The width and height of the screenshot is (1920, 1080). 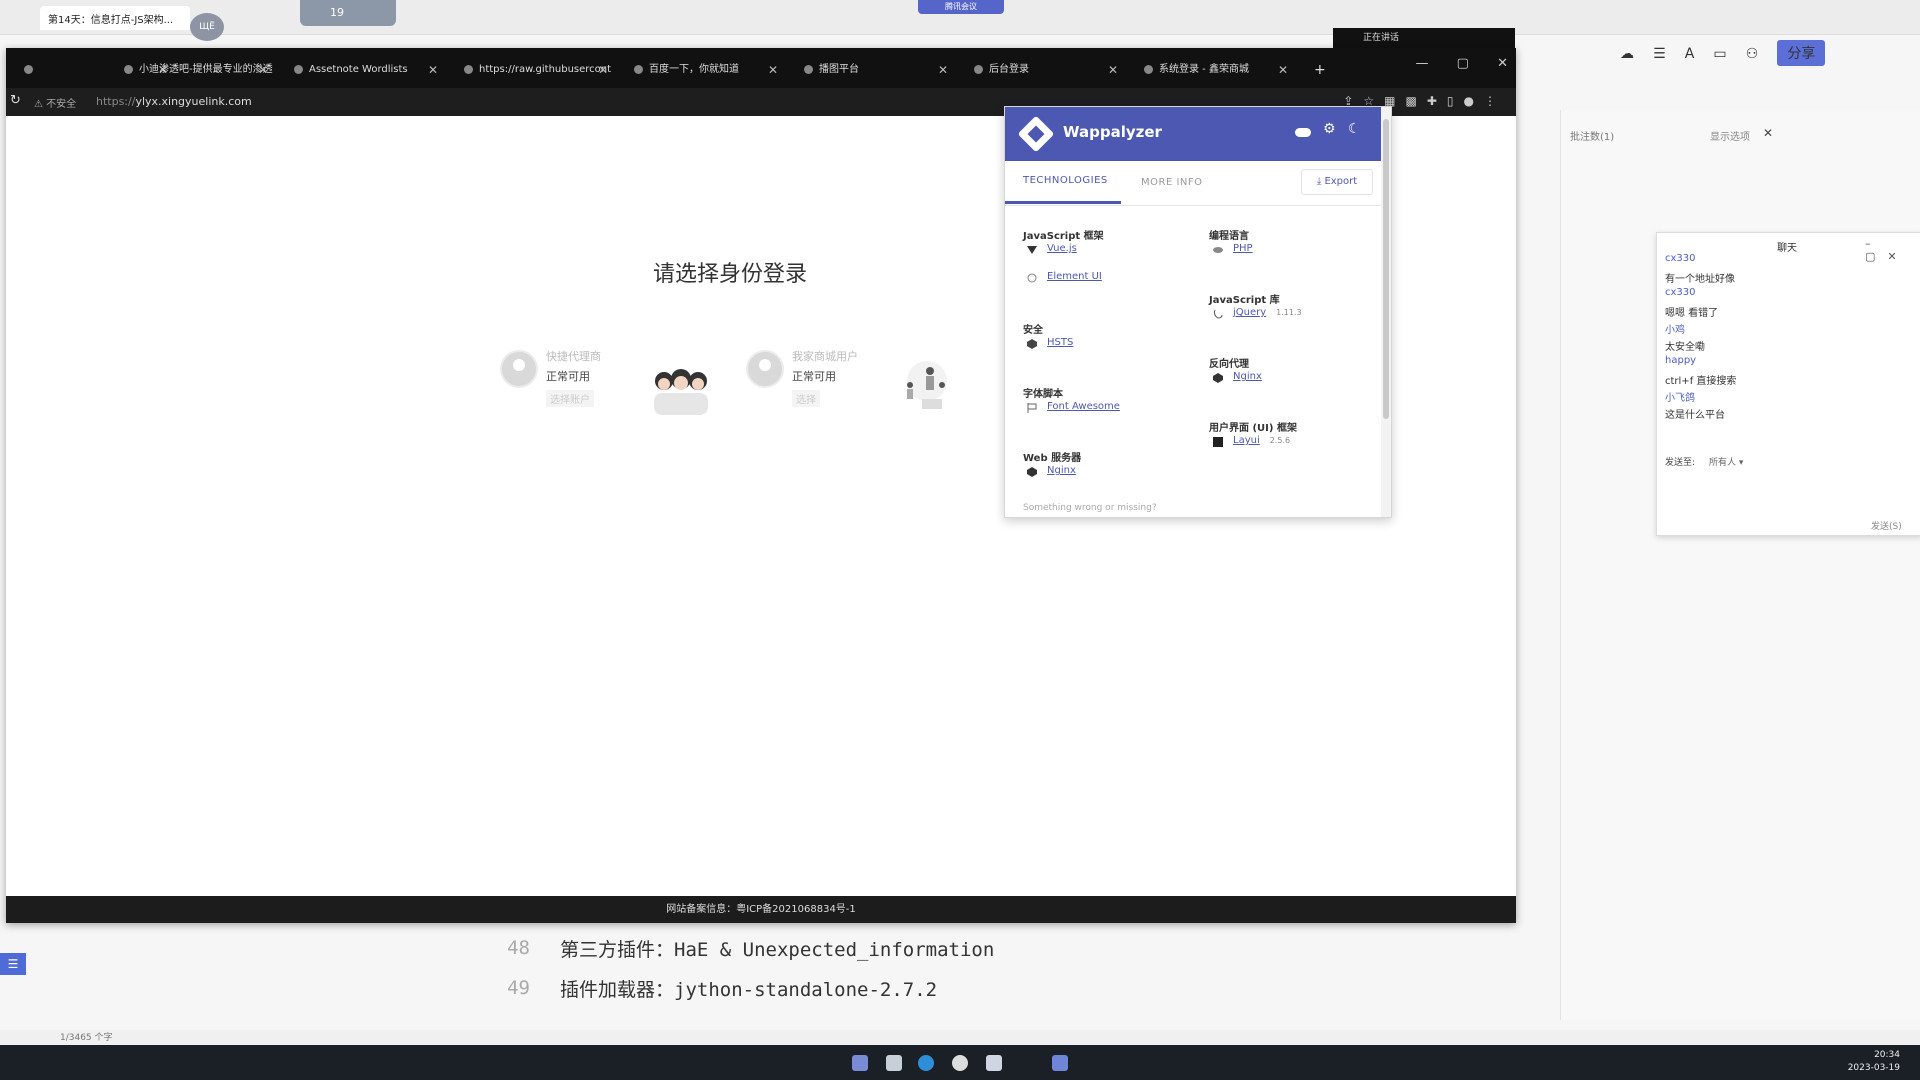 What do you see at coordinates (926, 1063) in the screenshot?
I see `edge-icon` at bounding box center [926, 1063].